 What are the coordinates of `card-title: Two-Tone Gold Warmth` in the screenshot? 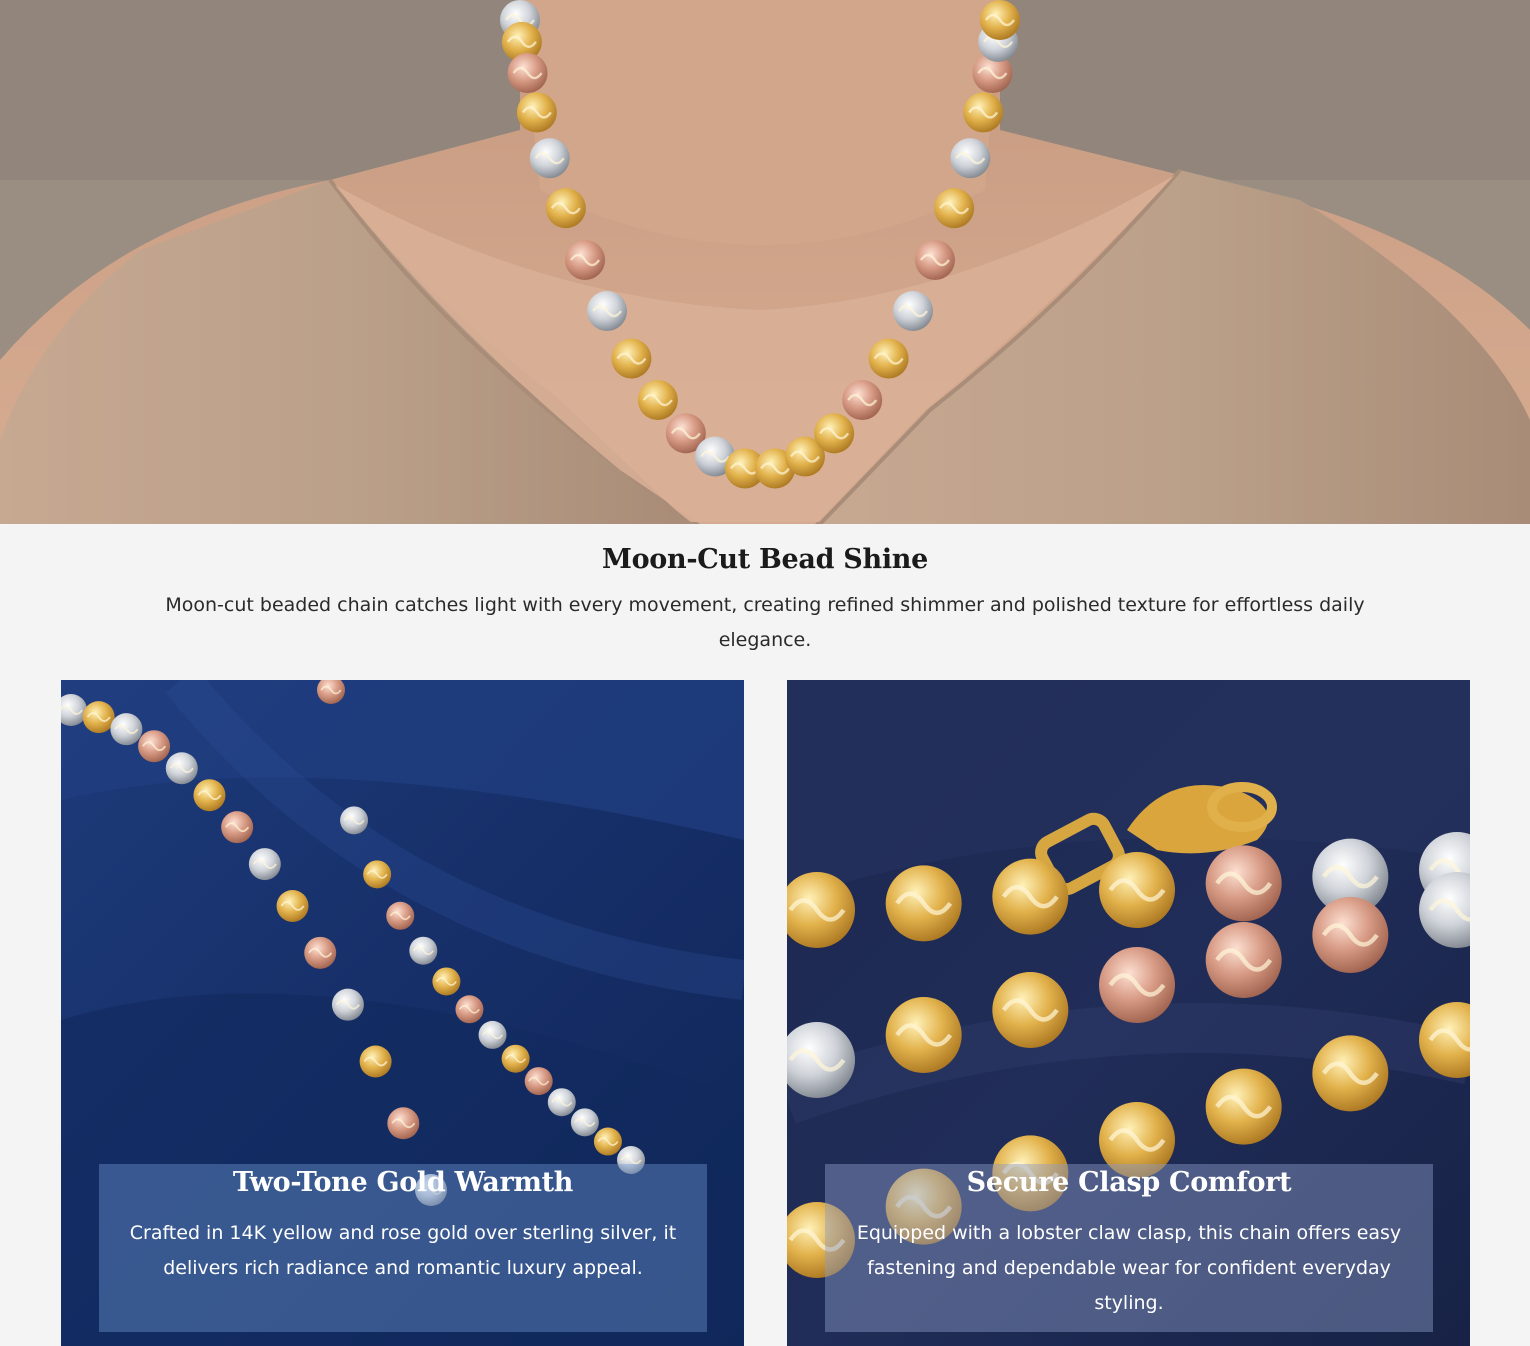 It's located at (403, 1182).